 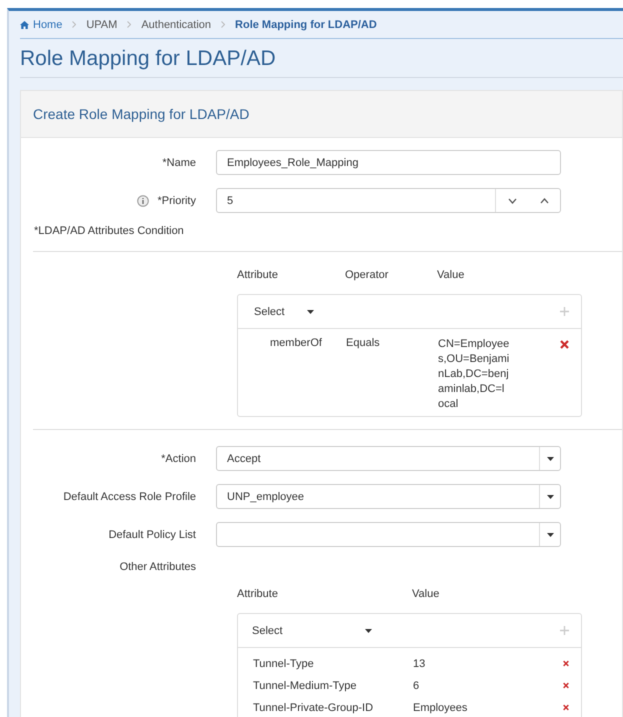 What do you see at coordinates (388, 162) in the screenshot?
I see `text-field: Employees_Role_Mapping` at bounding box center [388, 162].